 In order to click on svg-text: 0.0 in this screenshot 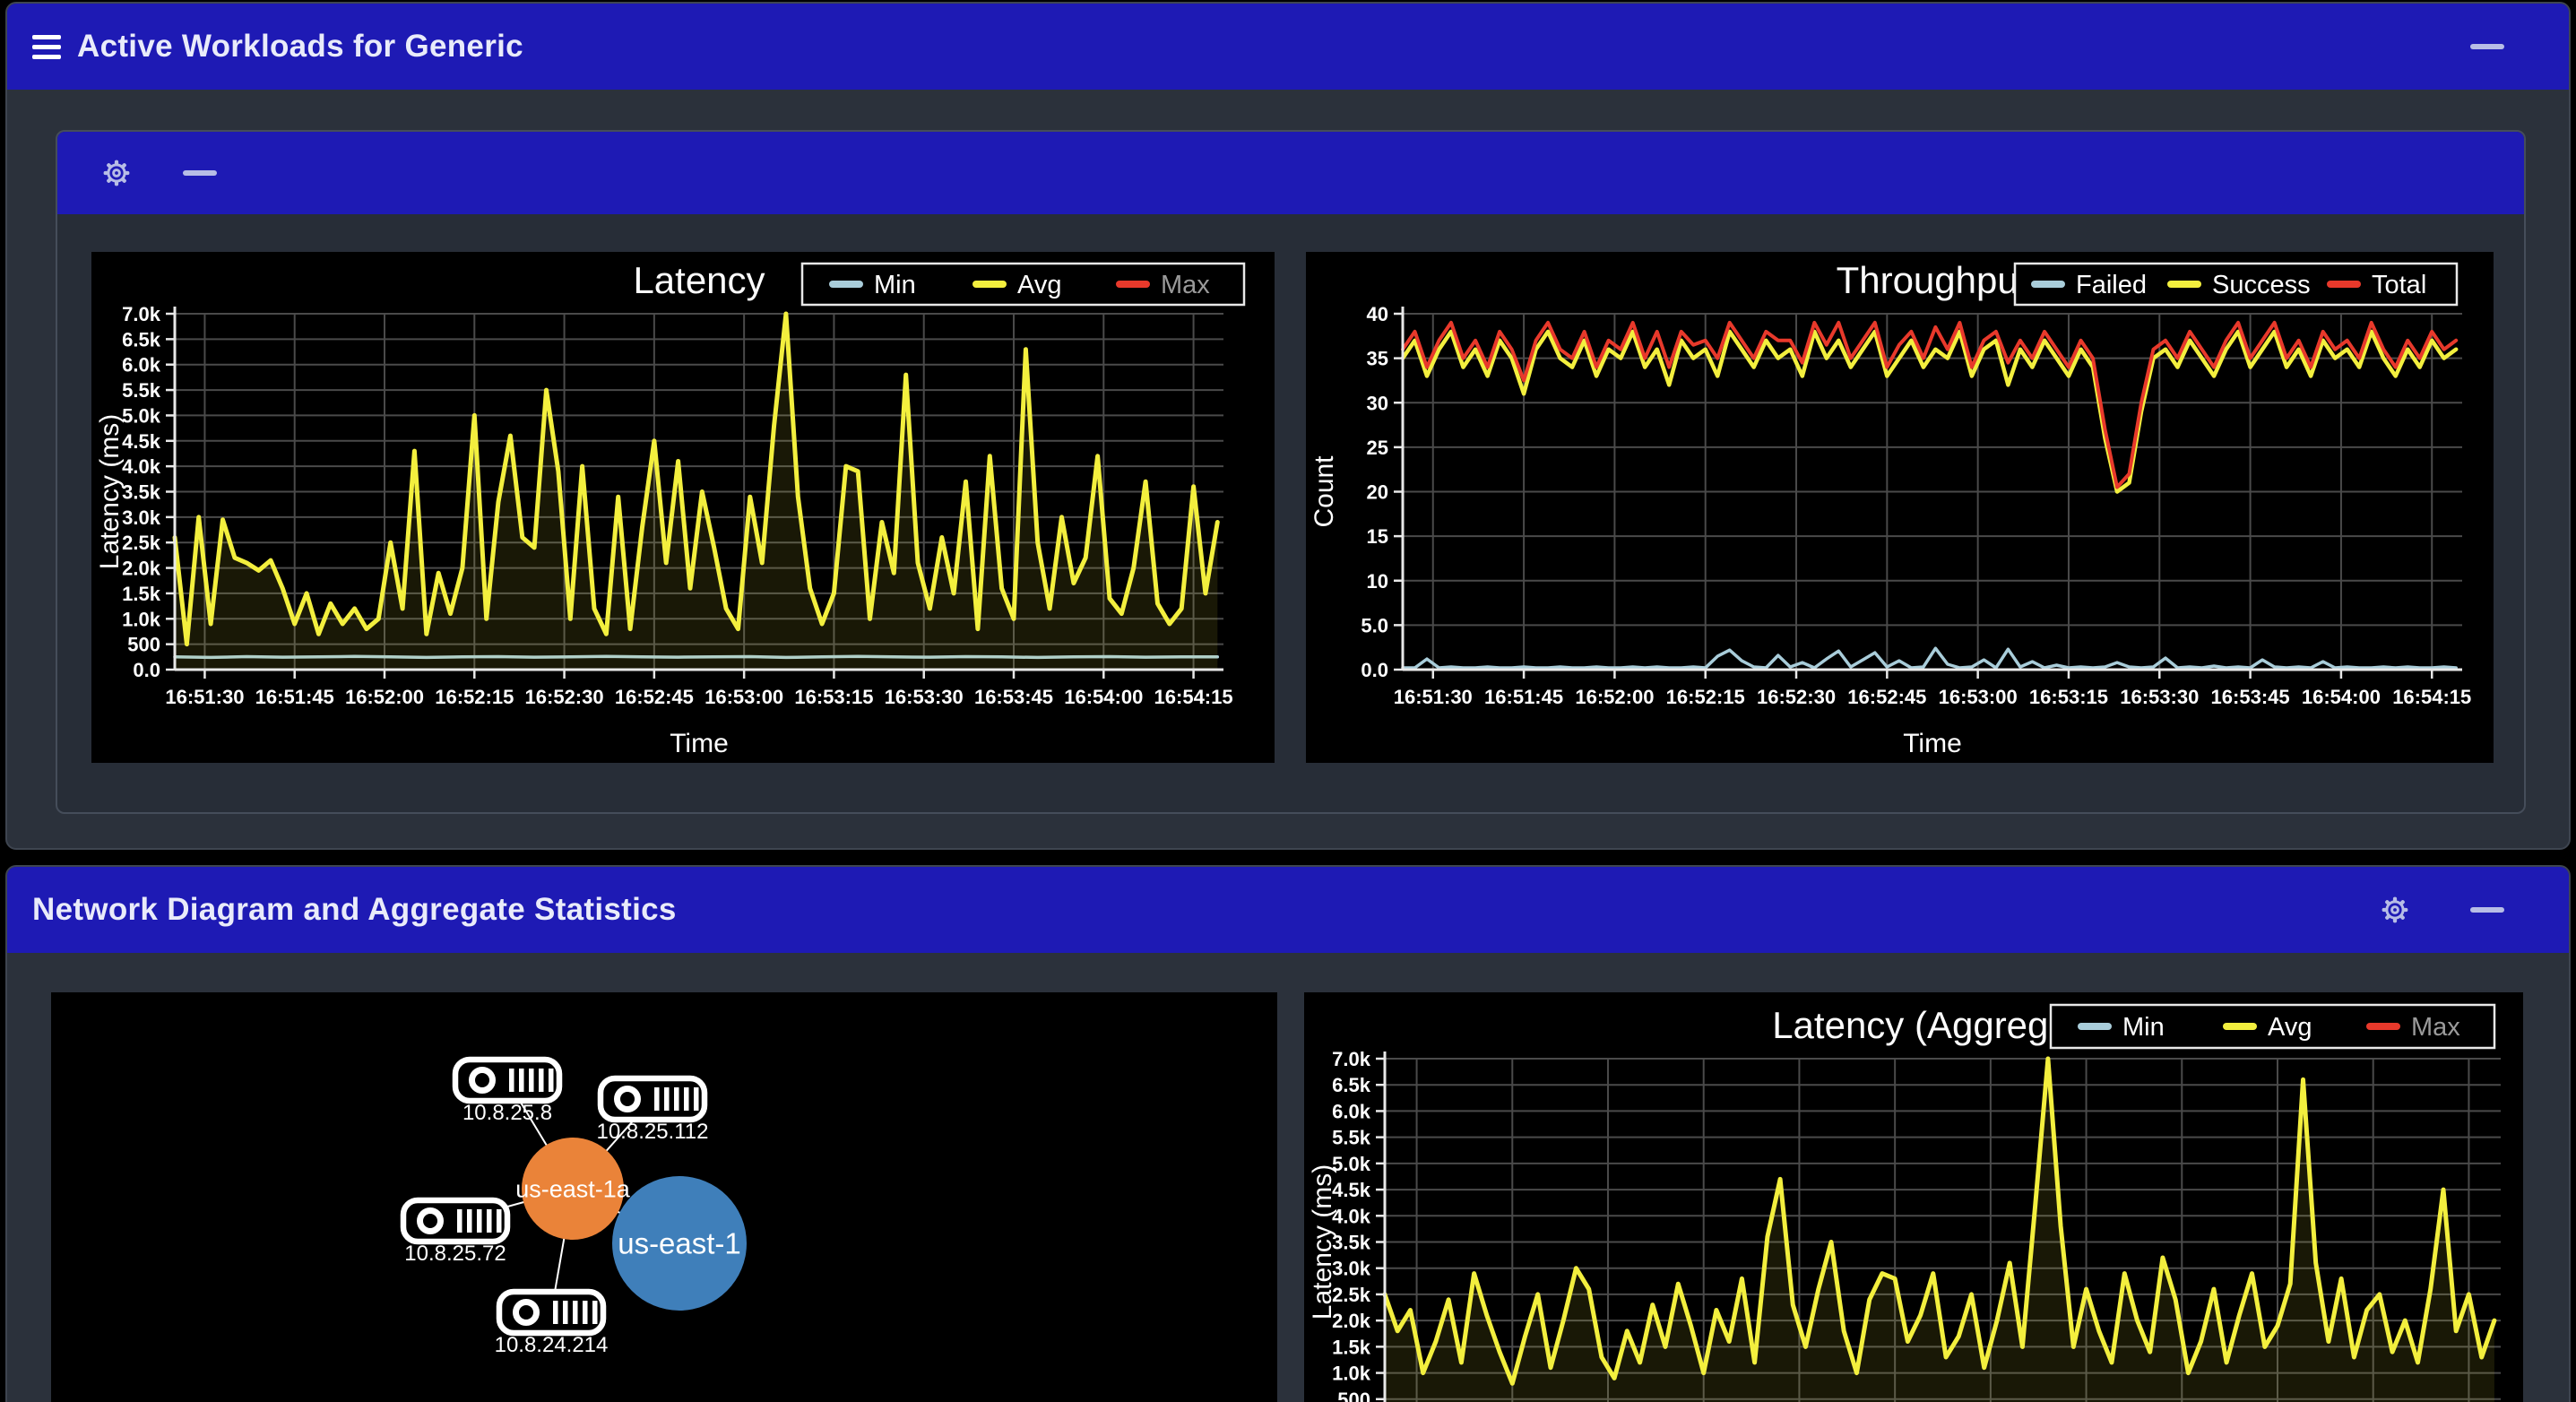, I will do `click(146, 670)`.